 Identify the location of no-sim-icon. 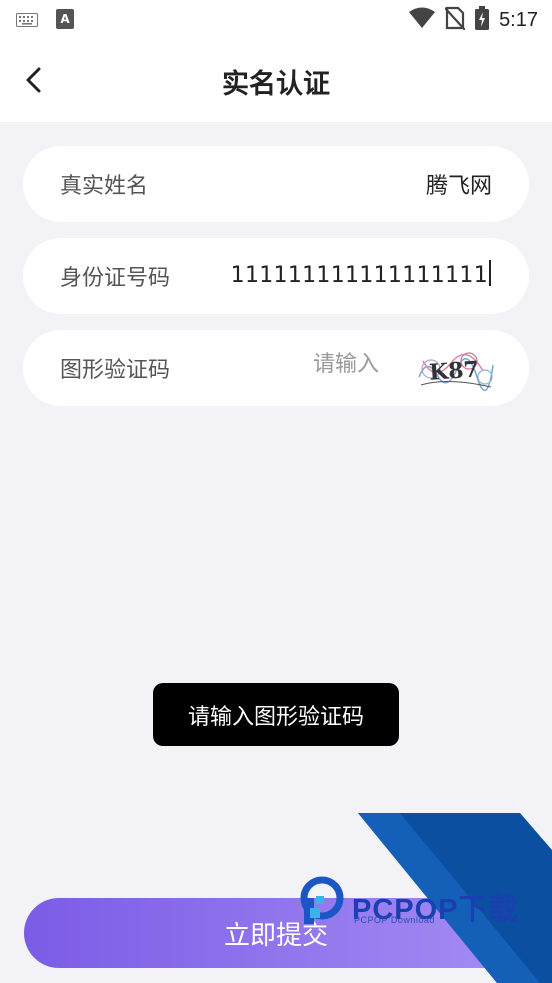
(455, 20).